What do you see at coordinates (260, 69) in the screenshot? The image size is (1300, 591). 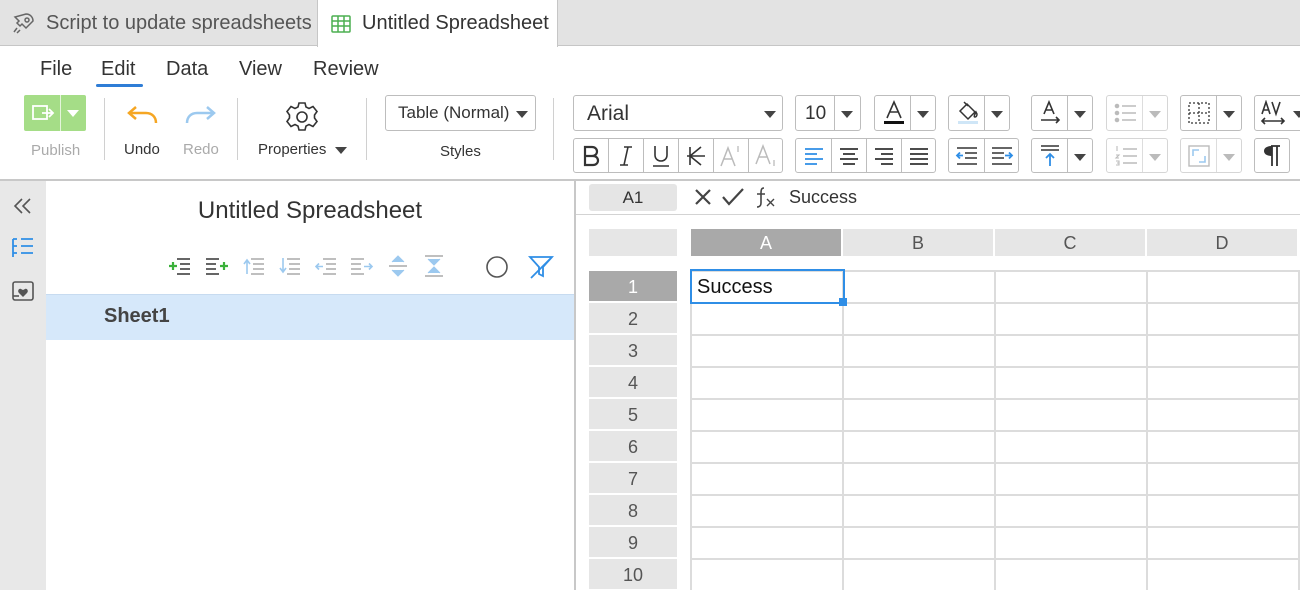 I see `menu-view: View` at bounding box center [260, 69].